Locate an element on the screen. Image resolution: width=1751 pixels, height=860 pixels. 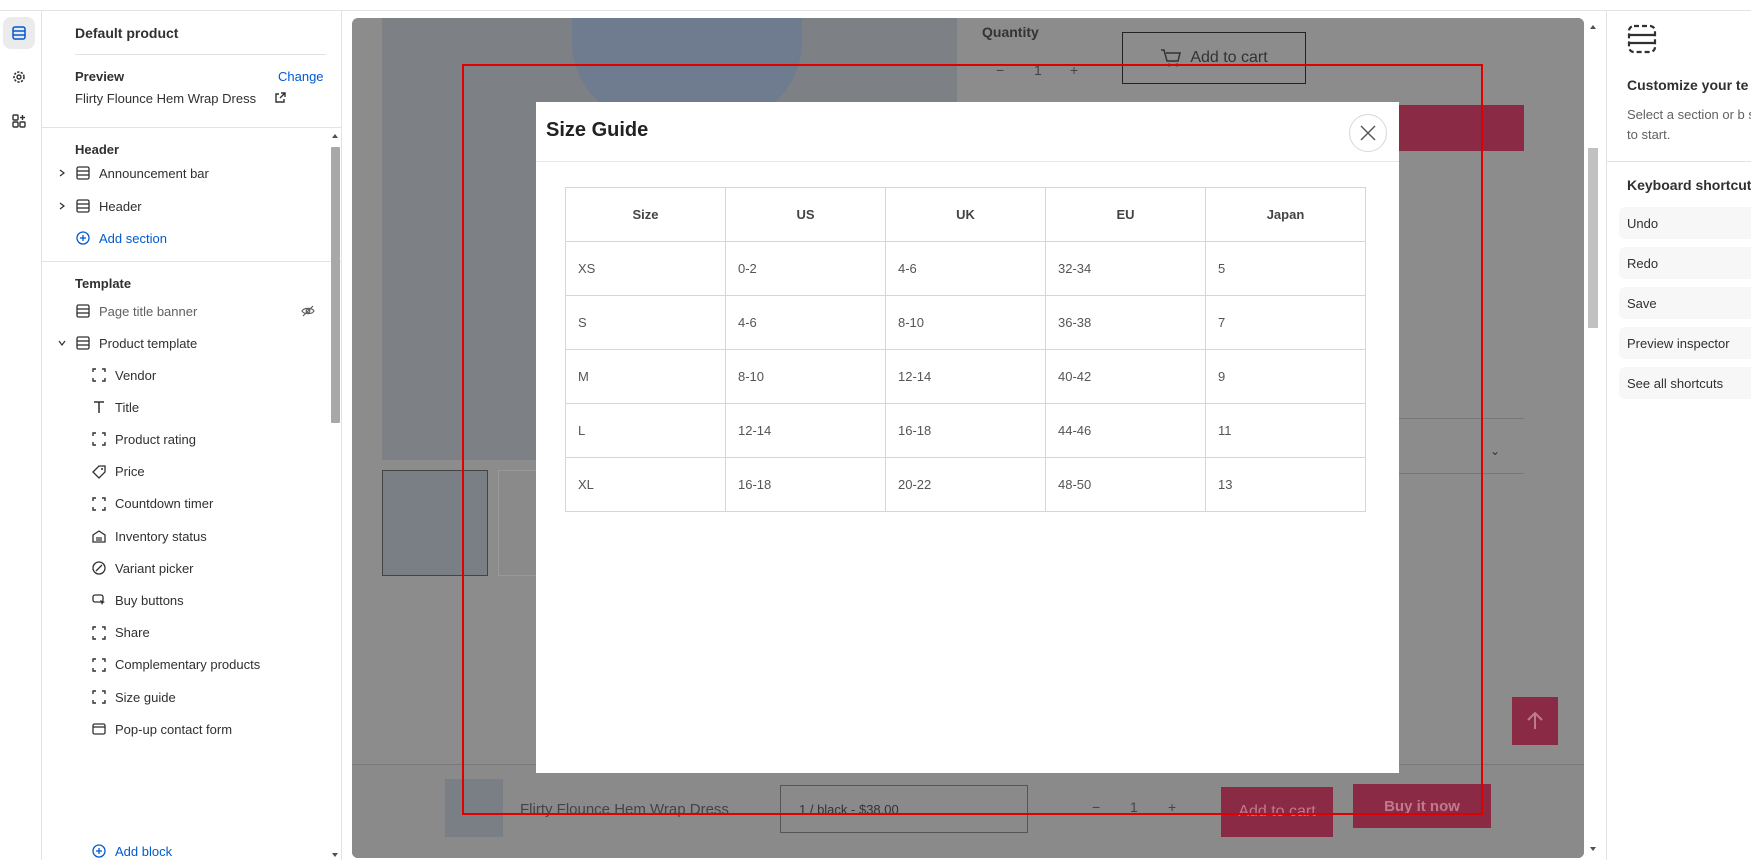
shortcut-save: Save is located at coordinates (1685, 303).